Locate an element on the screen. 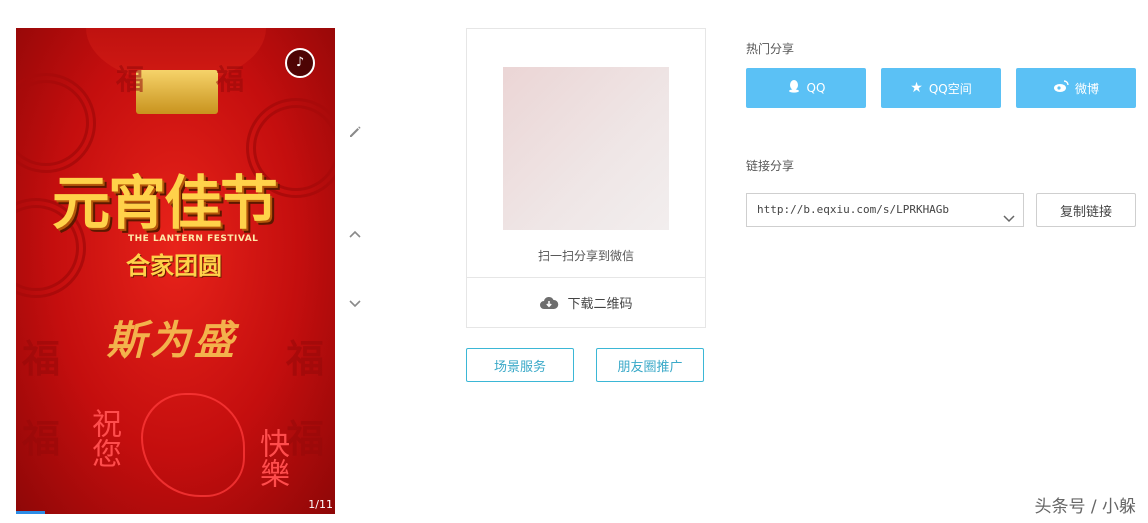 This screenshot has width=1148, height=523. scene-title-english: THE LANTERN FESTIVAL is located at coordinates (193, 239).